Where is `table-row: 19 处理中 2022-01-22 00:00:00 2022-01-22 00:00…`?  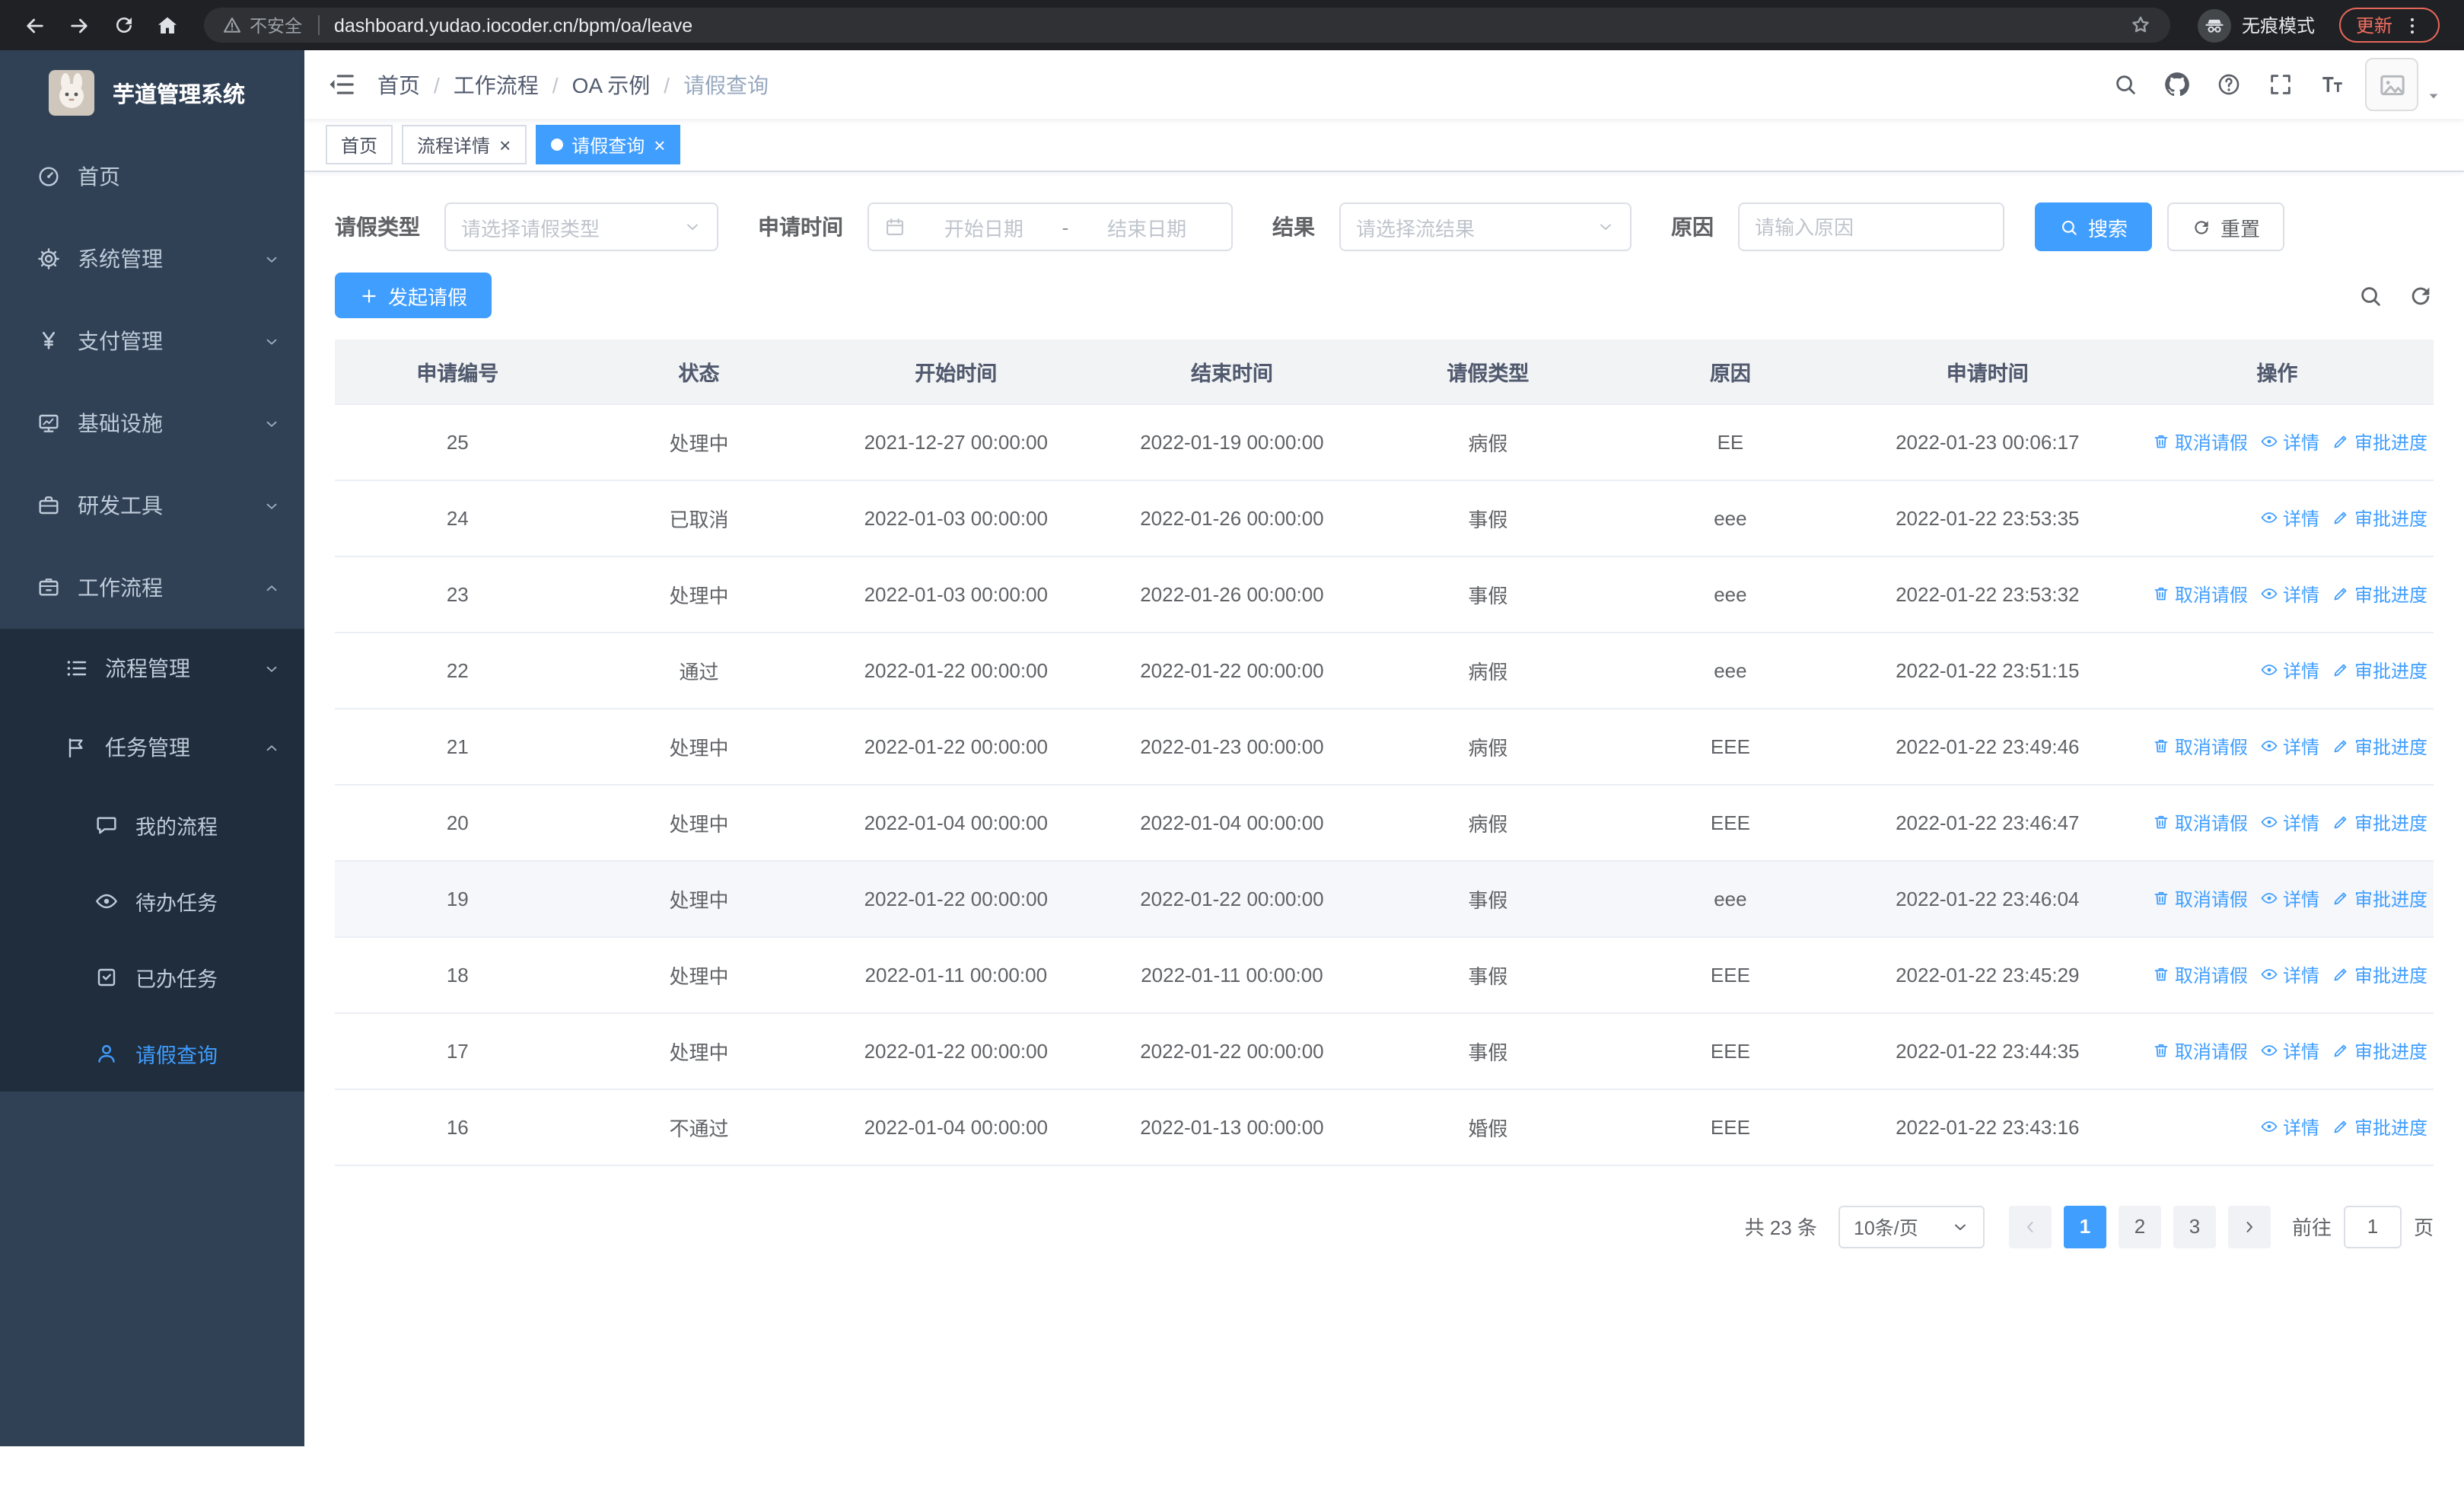
table-row: 19 处理中 2022-01-22 00:00:00 2022-01-22 00:00… is located at coordinates (1384, 898).